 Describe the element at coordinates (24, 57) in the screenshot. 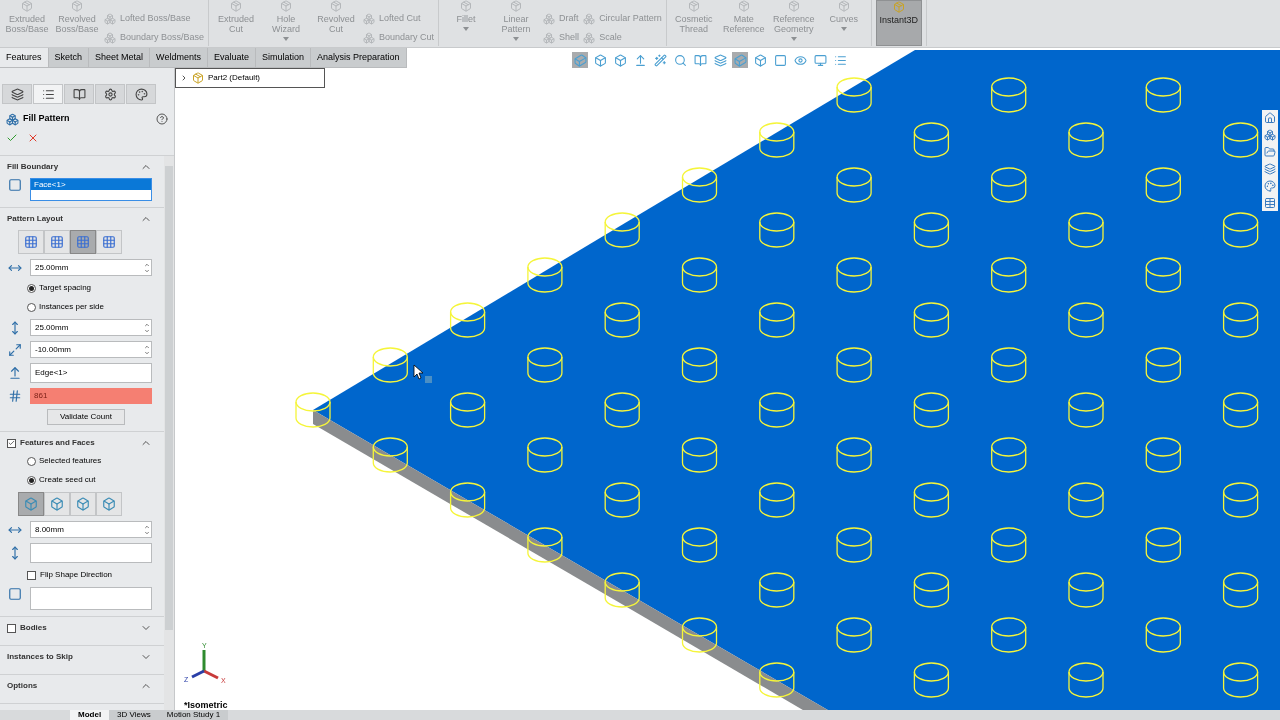

I see `command-tab: Features` at that location.